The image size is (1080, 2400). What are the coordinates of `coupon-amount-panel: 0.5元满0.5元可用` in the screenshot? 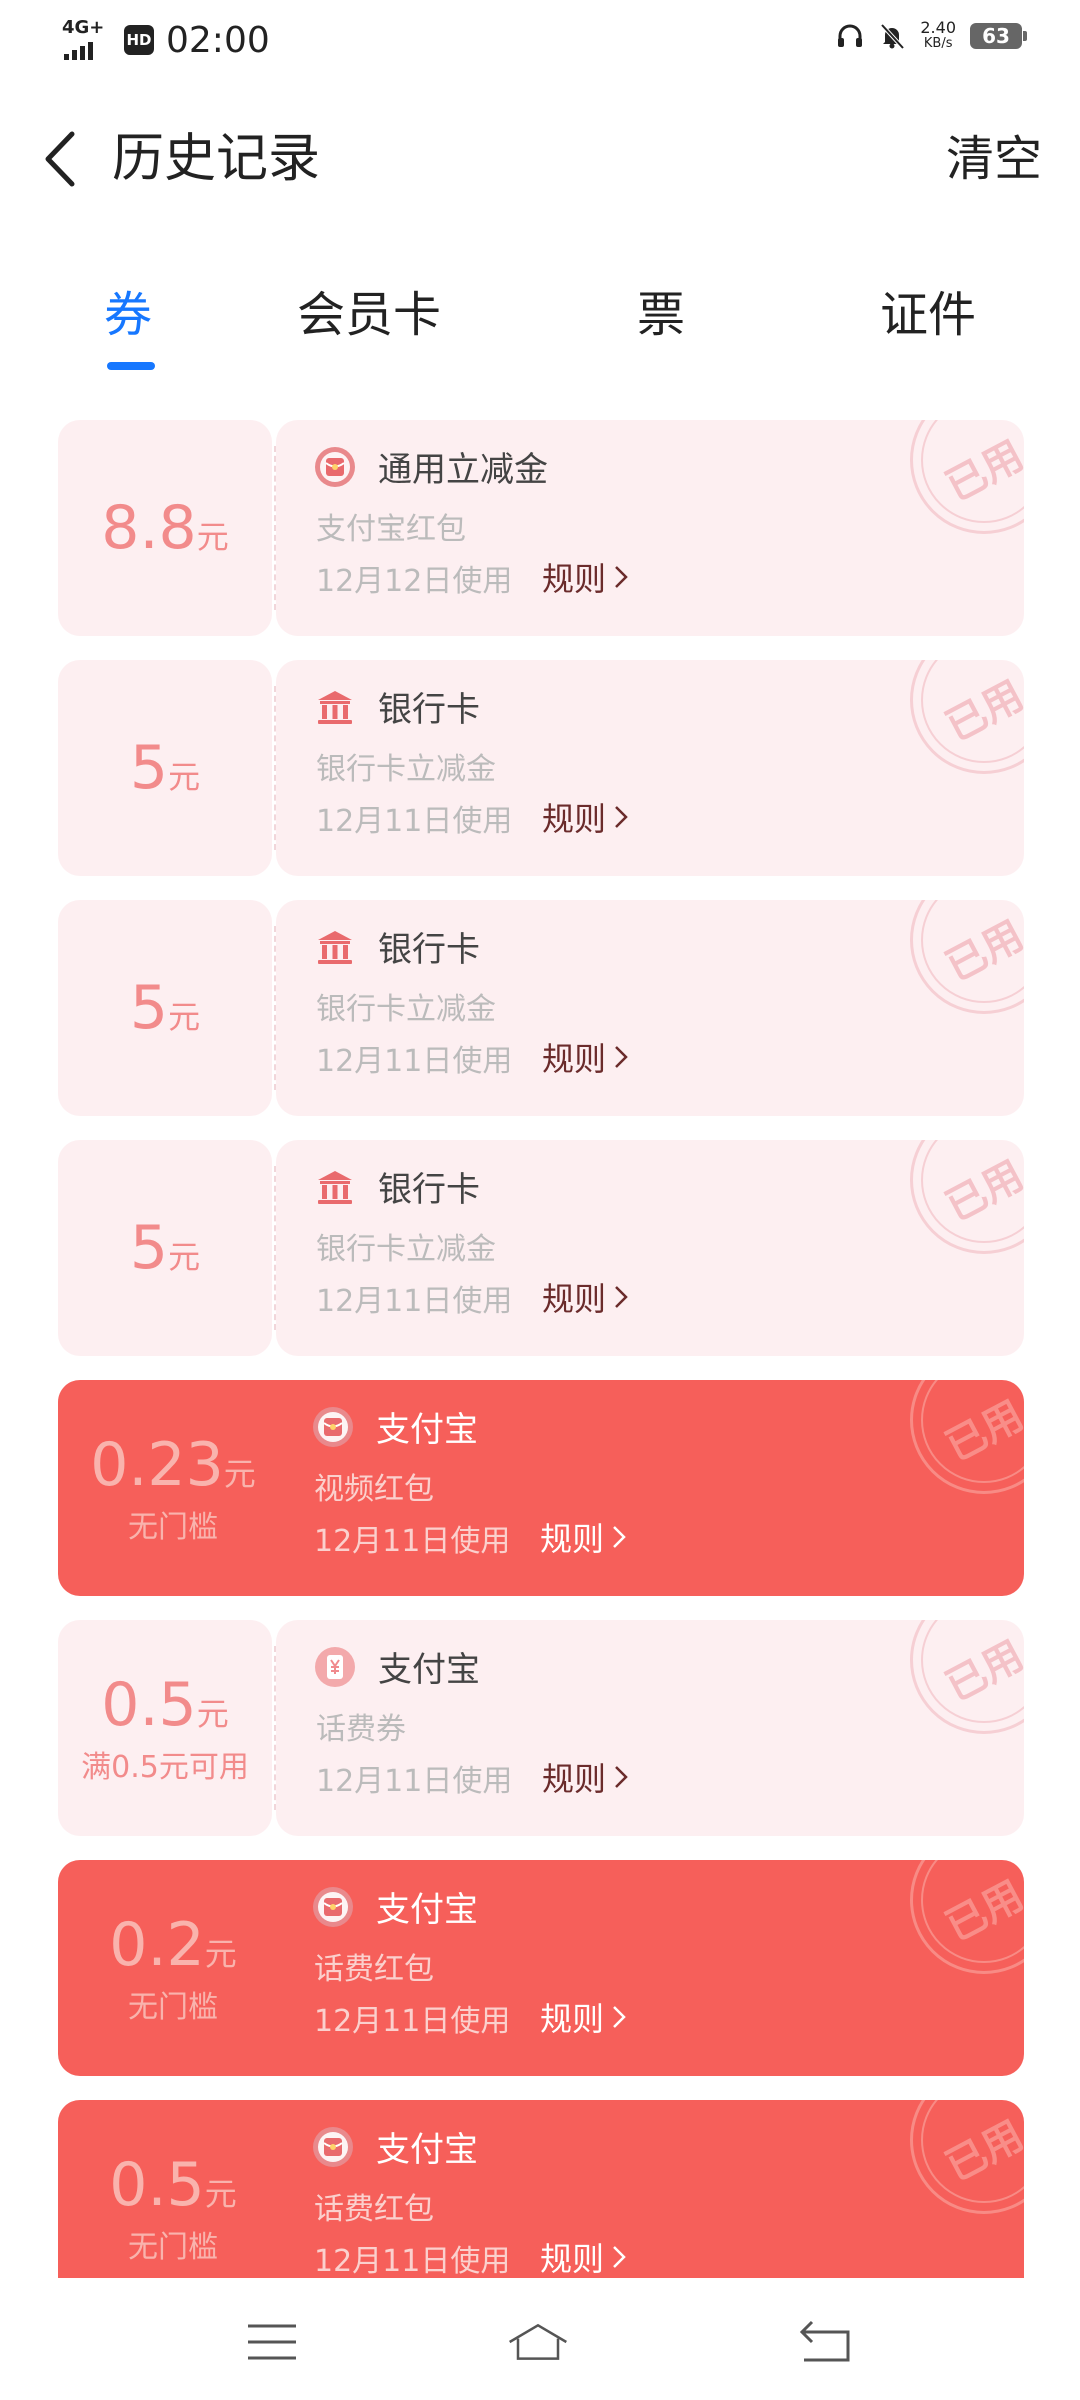 It's located at (165, 1728).